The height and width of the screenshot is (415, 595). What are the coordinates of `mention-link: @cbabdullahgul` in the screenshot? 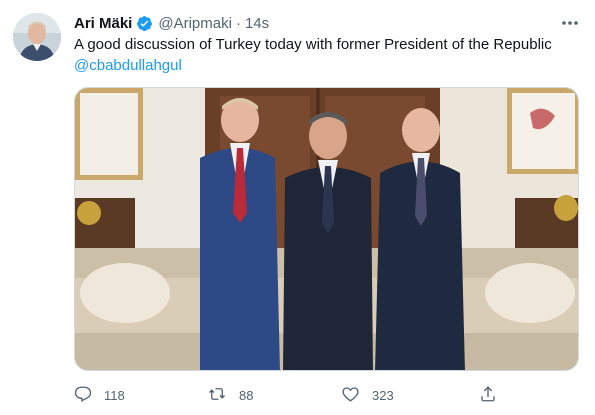 It's located at (326, 65).